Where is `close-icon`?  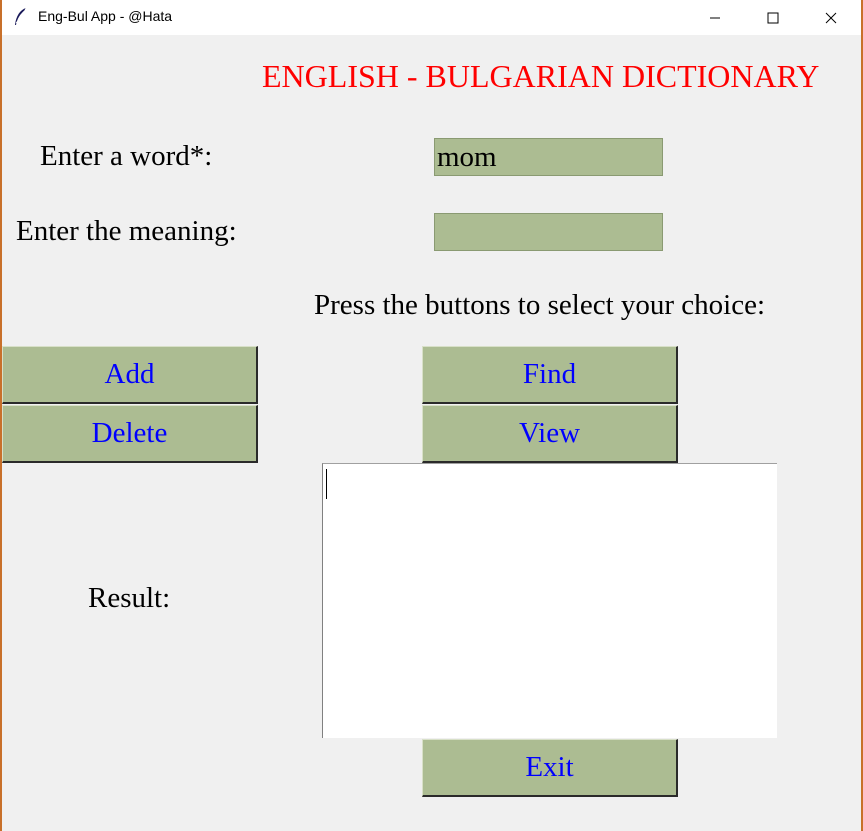 close-icon is located at coordinates (831, 17).